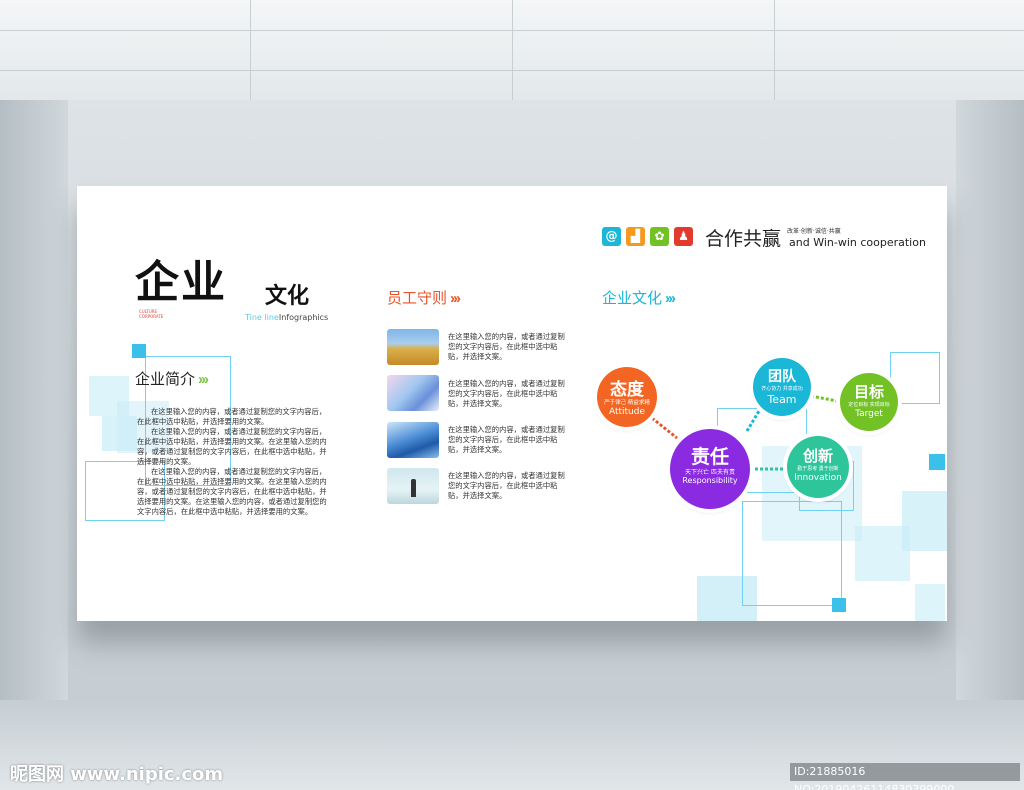  I want to click on value-zh: 创新, so click(817, 456).